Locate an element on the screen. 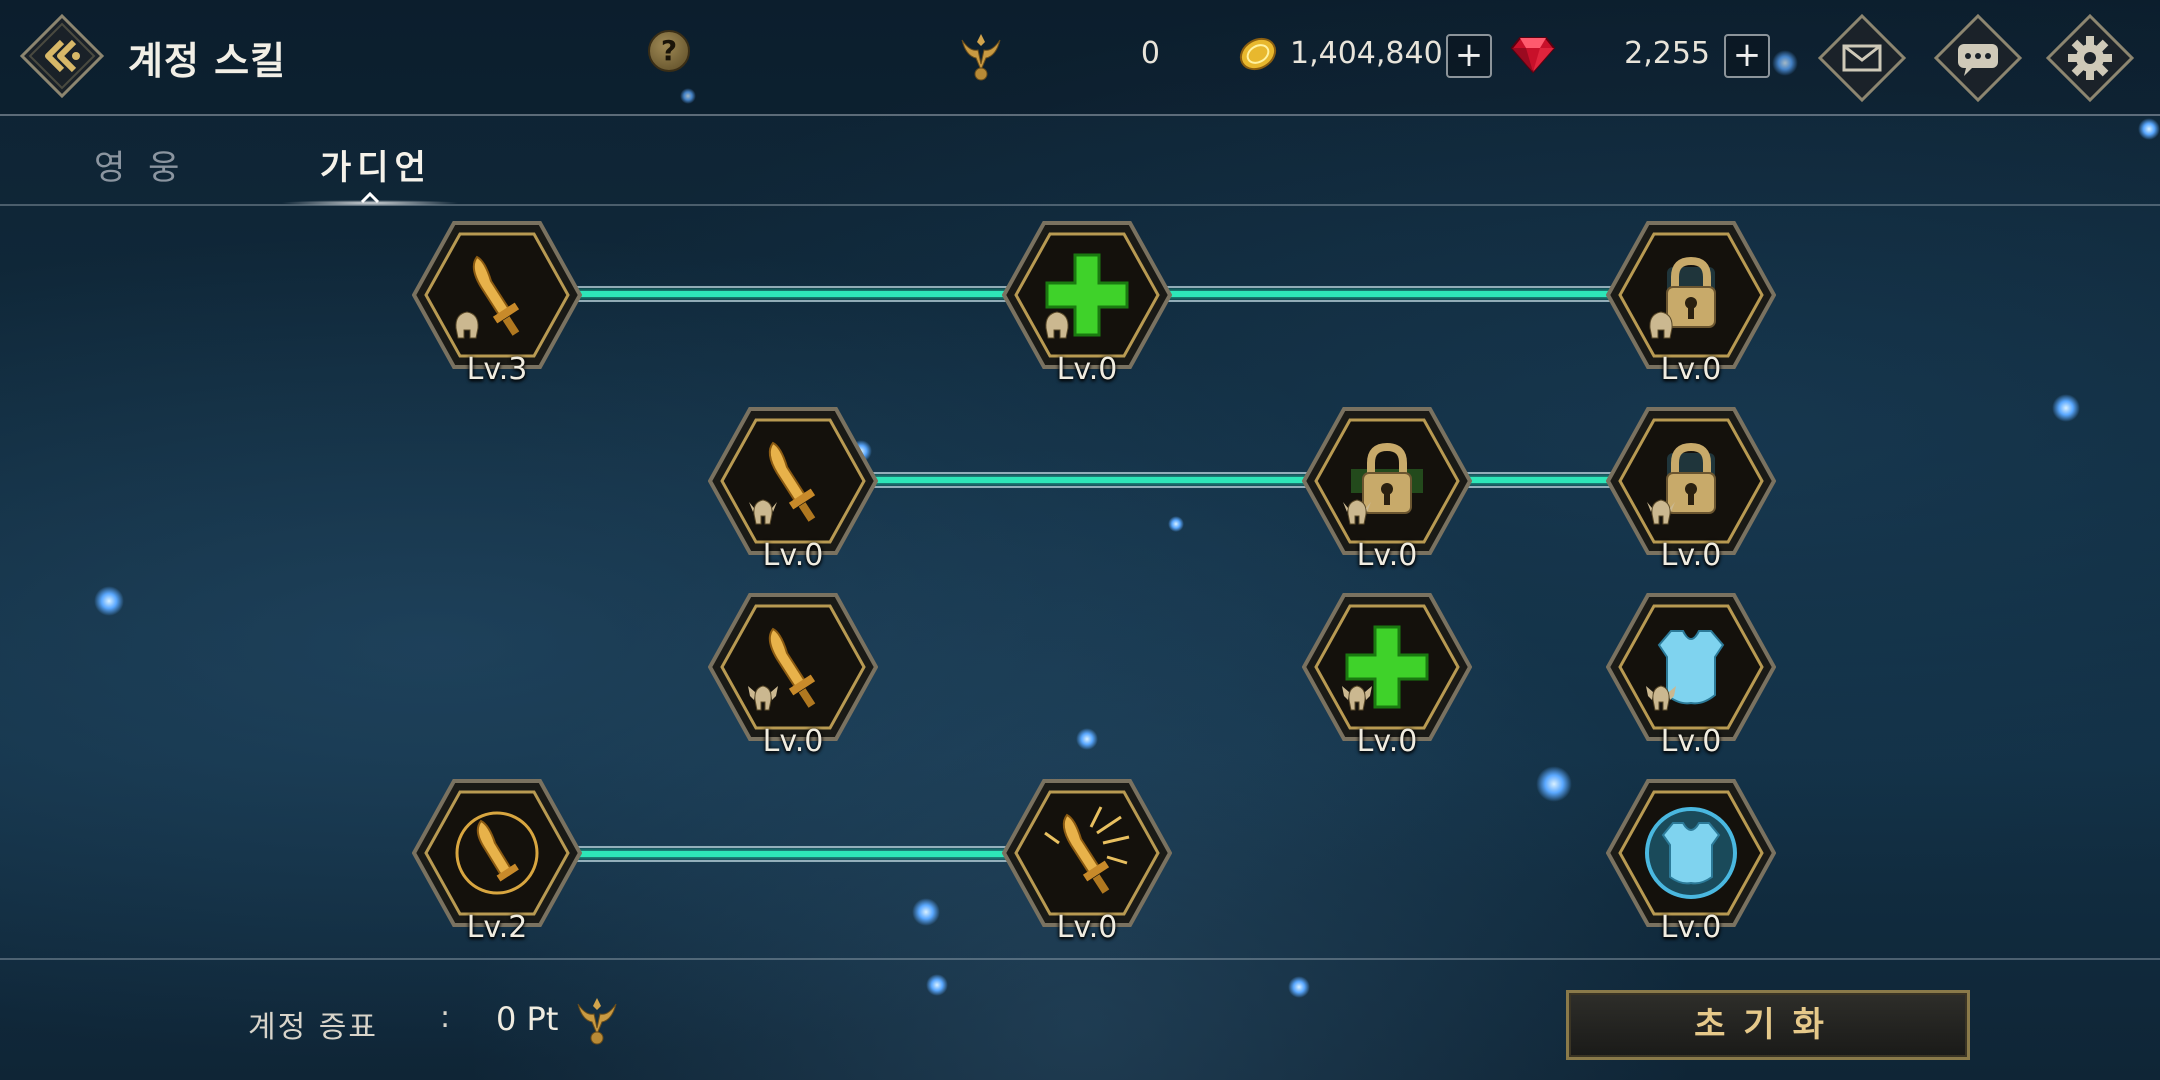 Image resolution: width=2160 pixels, height=1080 pixels. locked-skill-r2c3: Lv.0 is located at coordinates (1691, 489).